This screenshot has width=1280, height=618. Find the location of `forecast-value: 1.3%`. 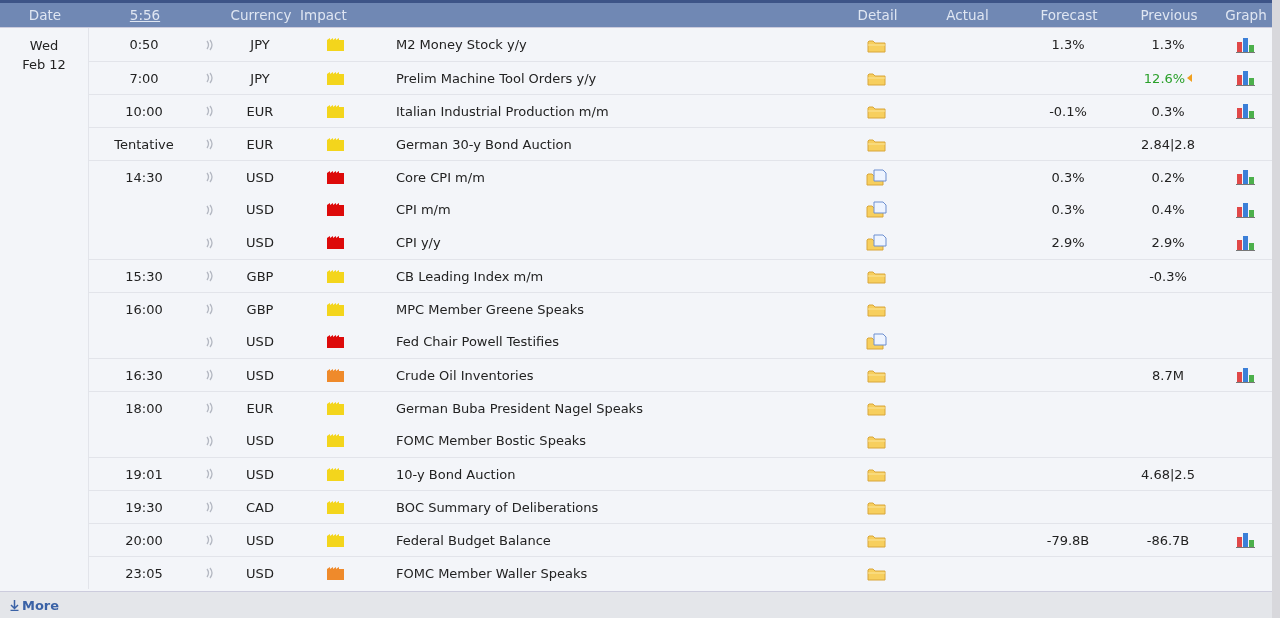

forecast-value: 1.3% is located at coordinates (1068, 44).